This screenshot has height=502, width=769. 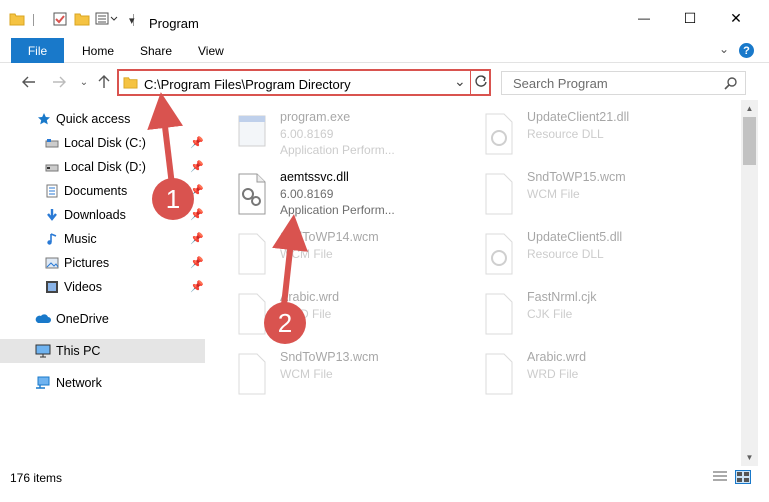 I want to click on step-2-callout: 2, so click(x=285, y=323).